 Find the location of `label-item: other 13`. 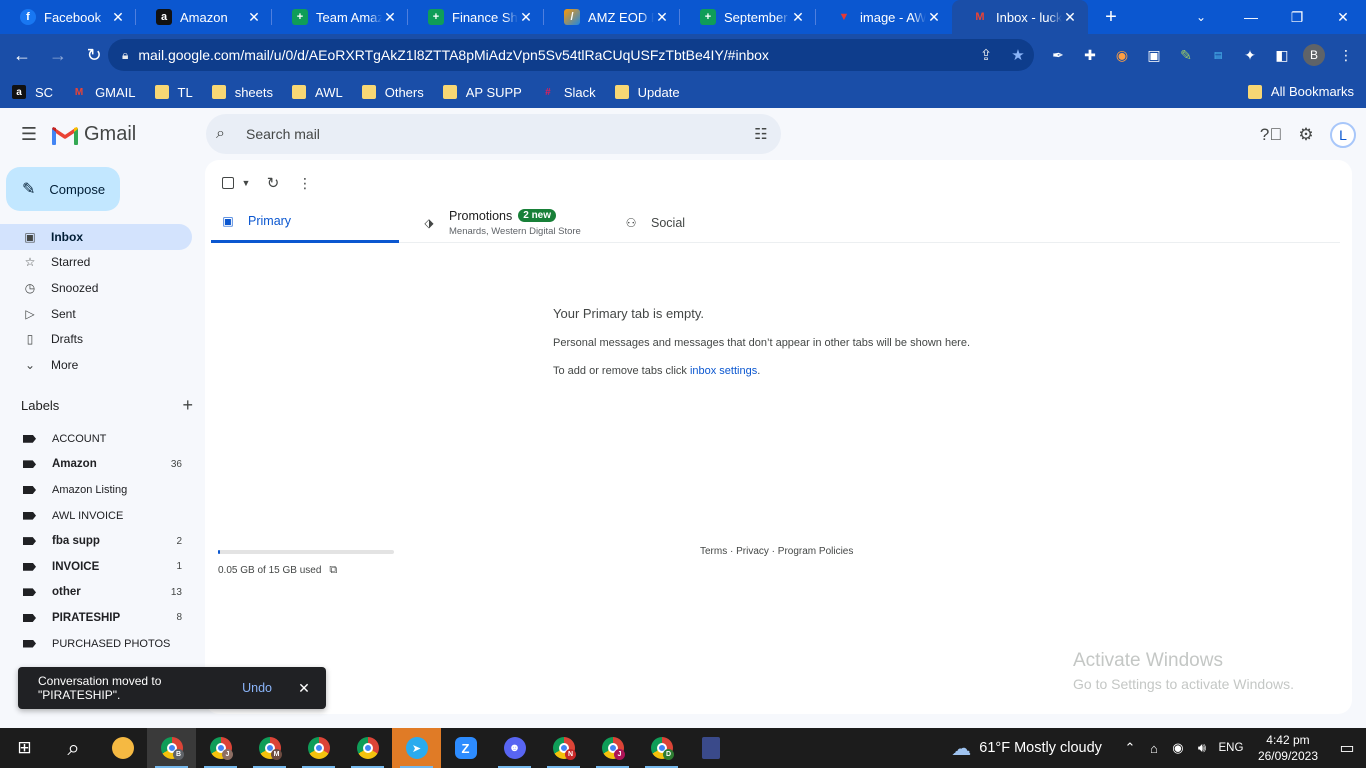

label-item: other 13 is located at coordinates (96, 593).